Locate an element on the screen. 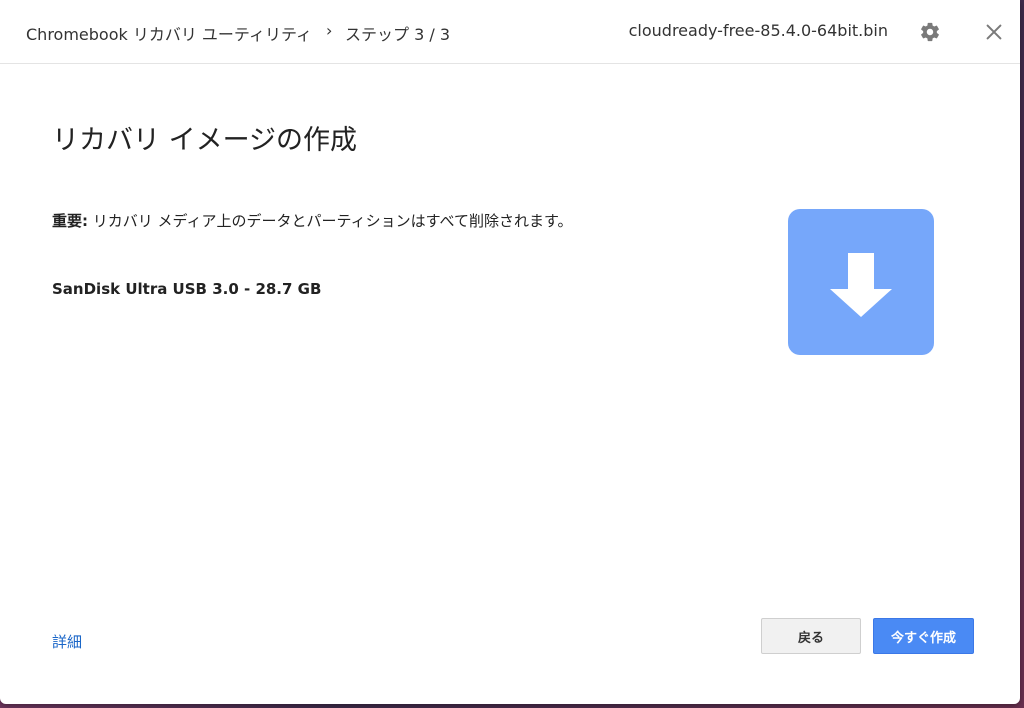  target-device-label: SanDisk Ultra USB 3.0 - 28.7 GB is located at coordinates (187, 289).